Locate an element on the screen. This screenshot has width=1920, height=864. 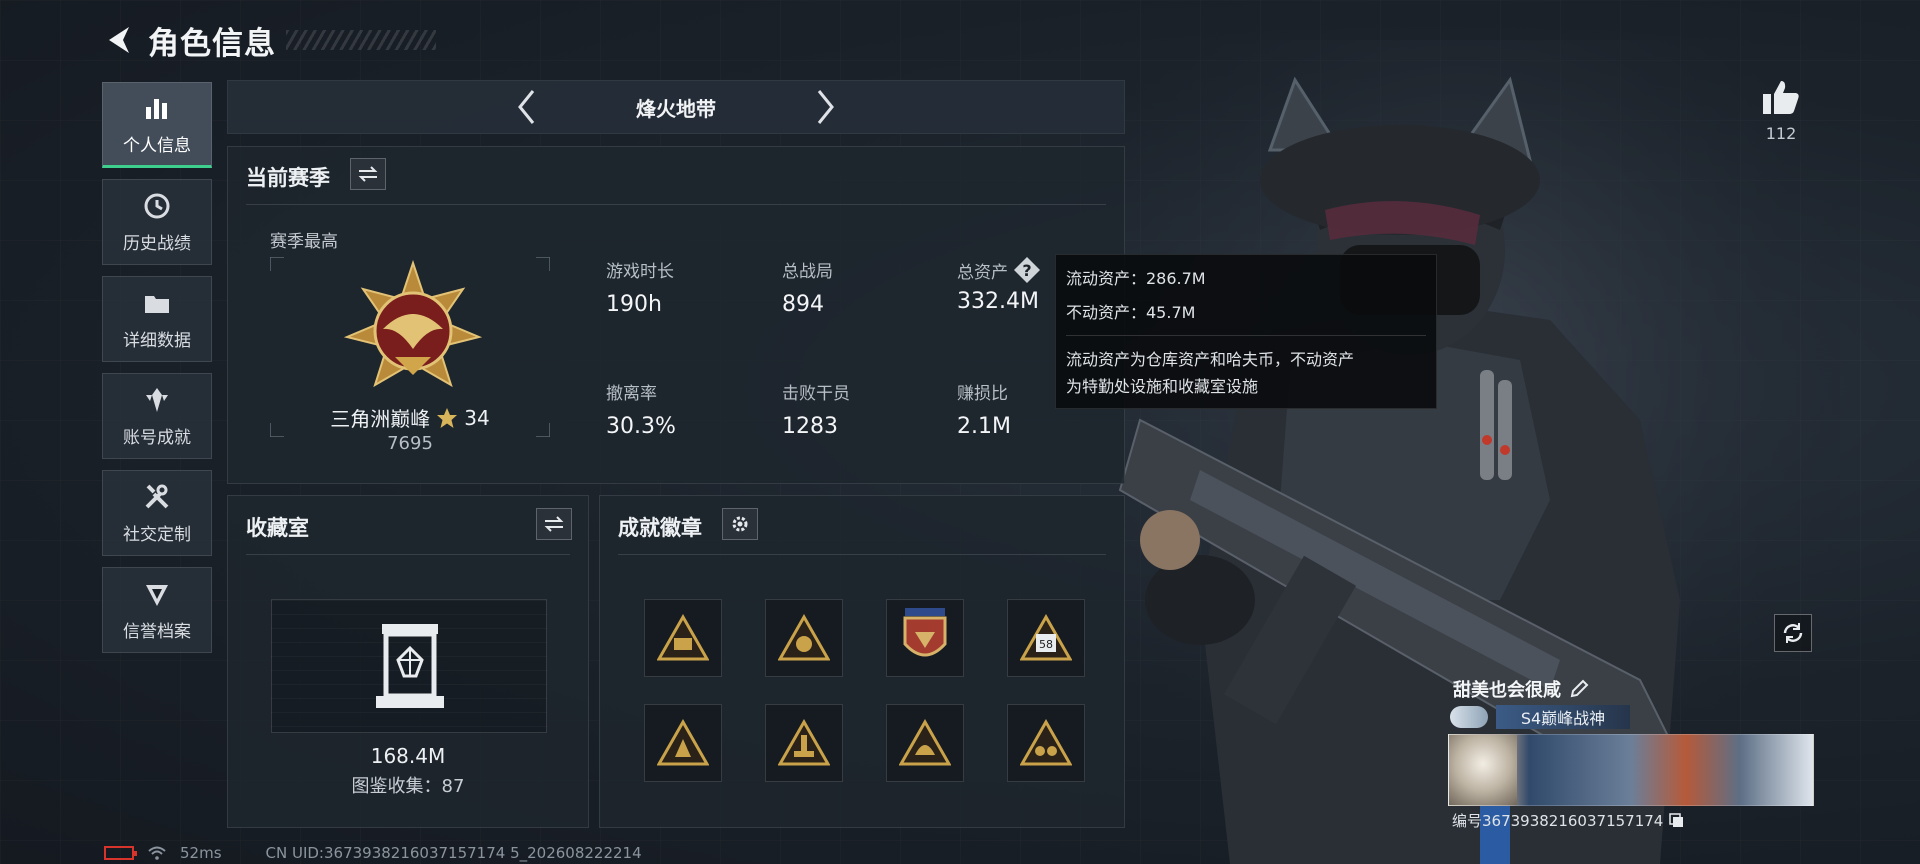
stat-label: 总资产 is located at coordinates (982, 272).